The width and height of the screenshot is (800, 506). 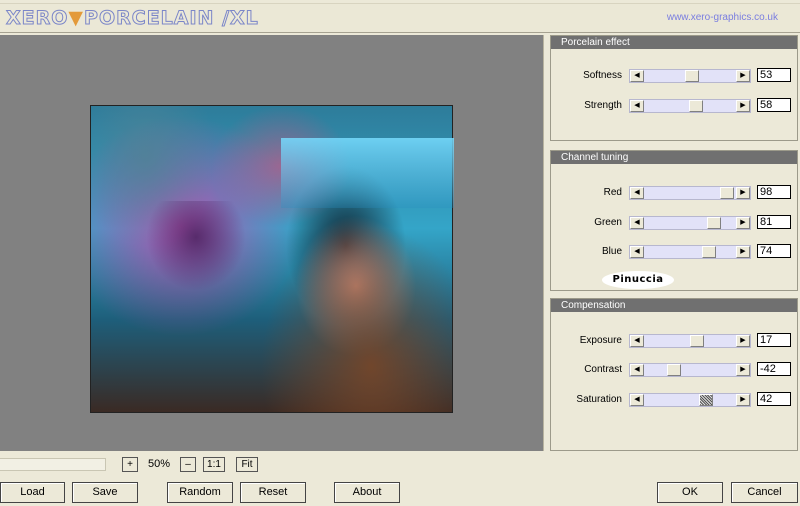 I want to click on contrast-label: Contrast, so click(x=603, y=369).